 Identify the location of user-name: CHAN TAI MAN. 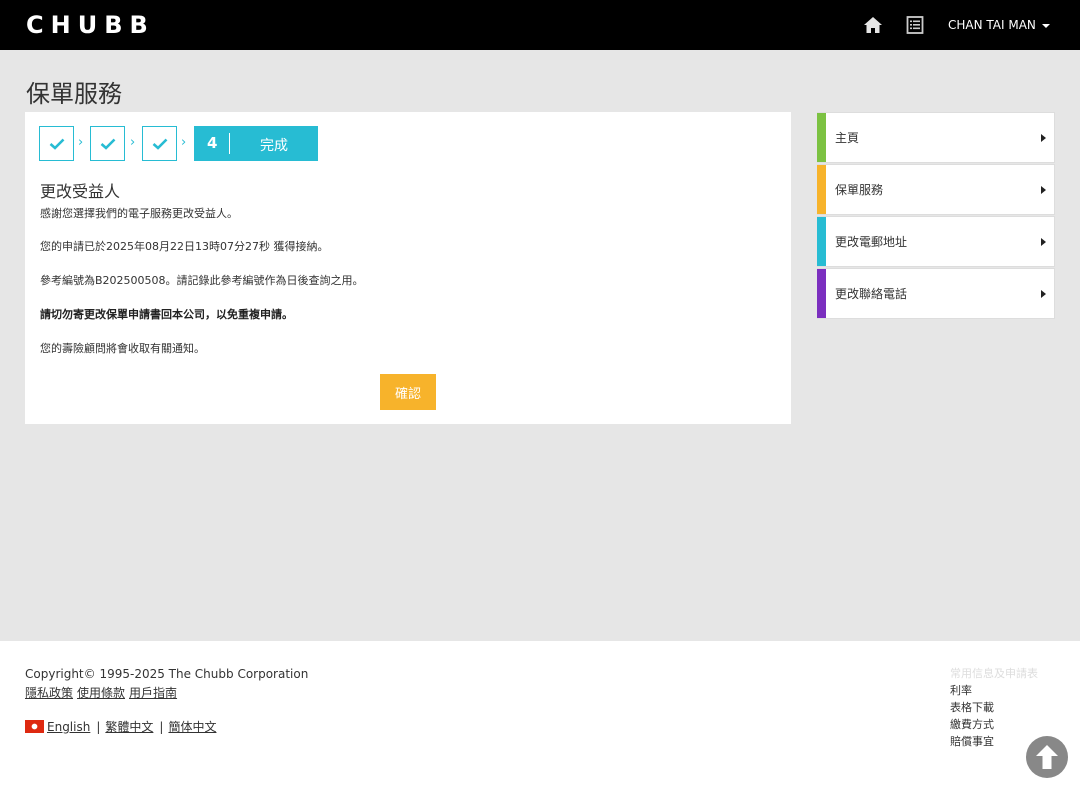
(992, 25).